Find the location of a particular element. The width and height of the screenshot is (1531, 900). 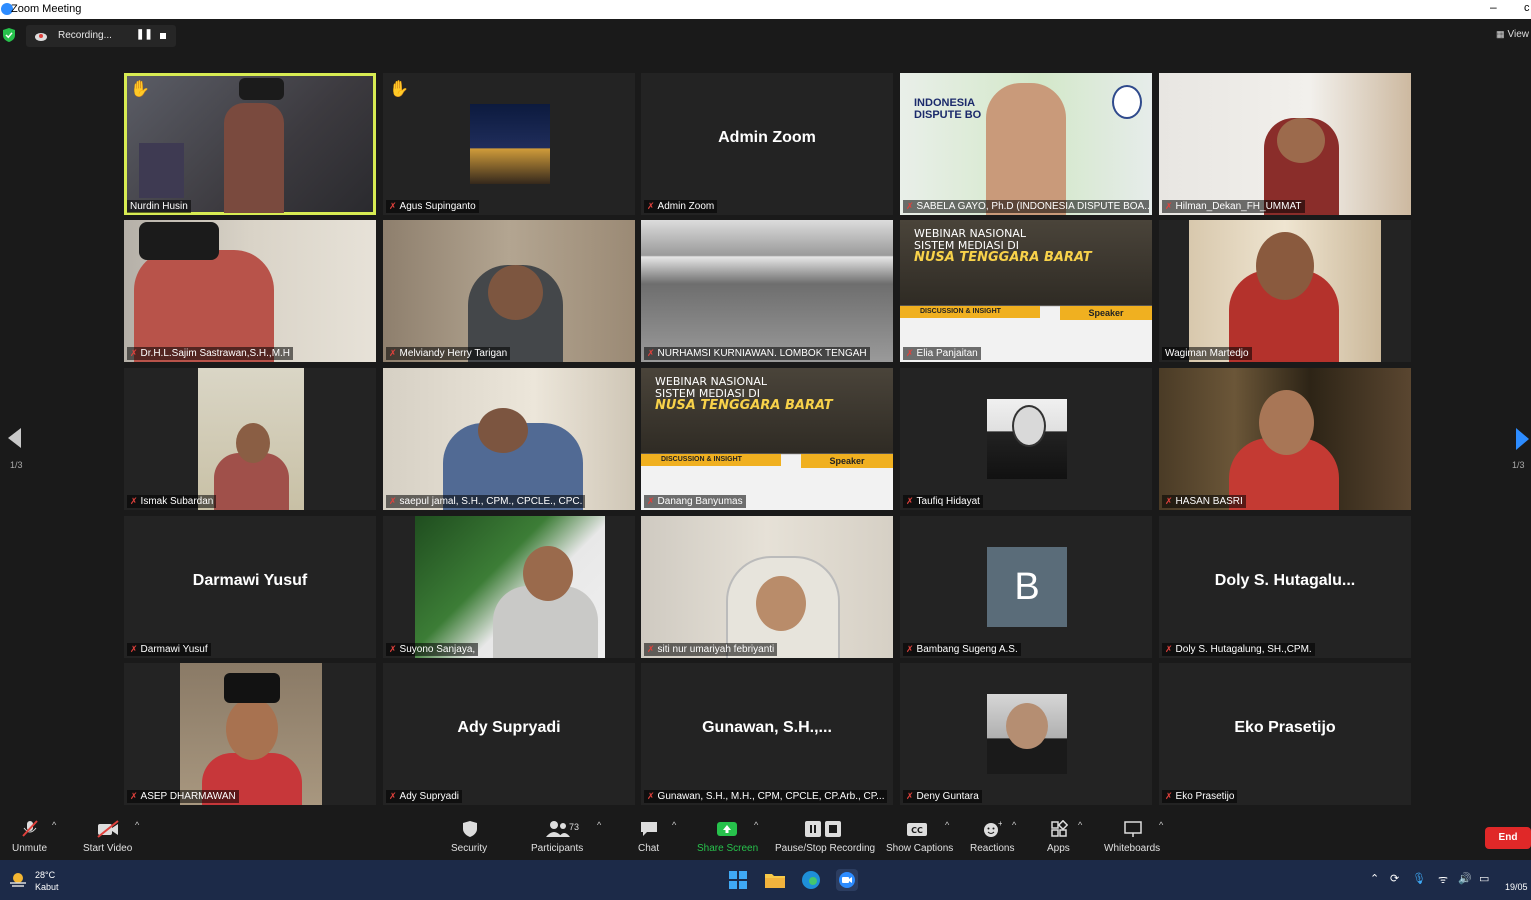

participant-tile: ✗ HASAN BASRI is located at coordinates (1285, 439).